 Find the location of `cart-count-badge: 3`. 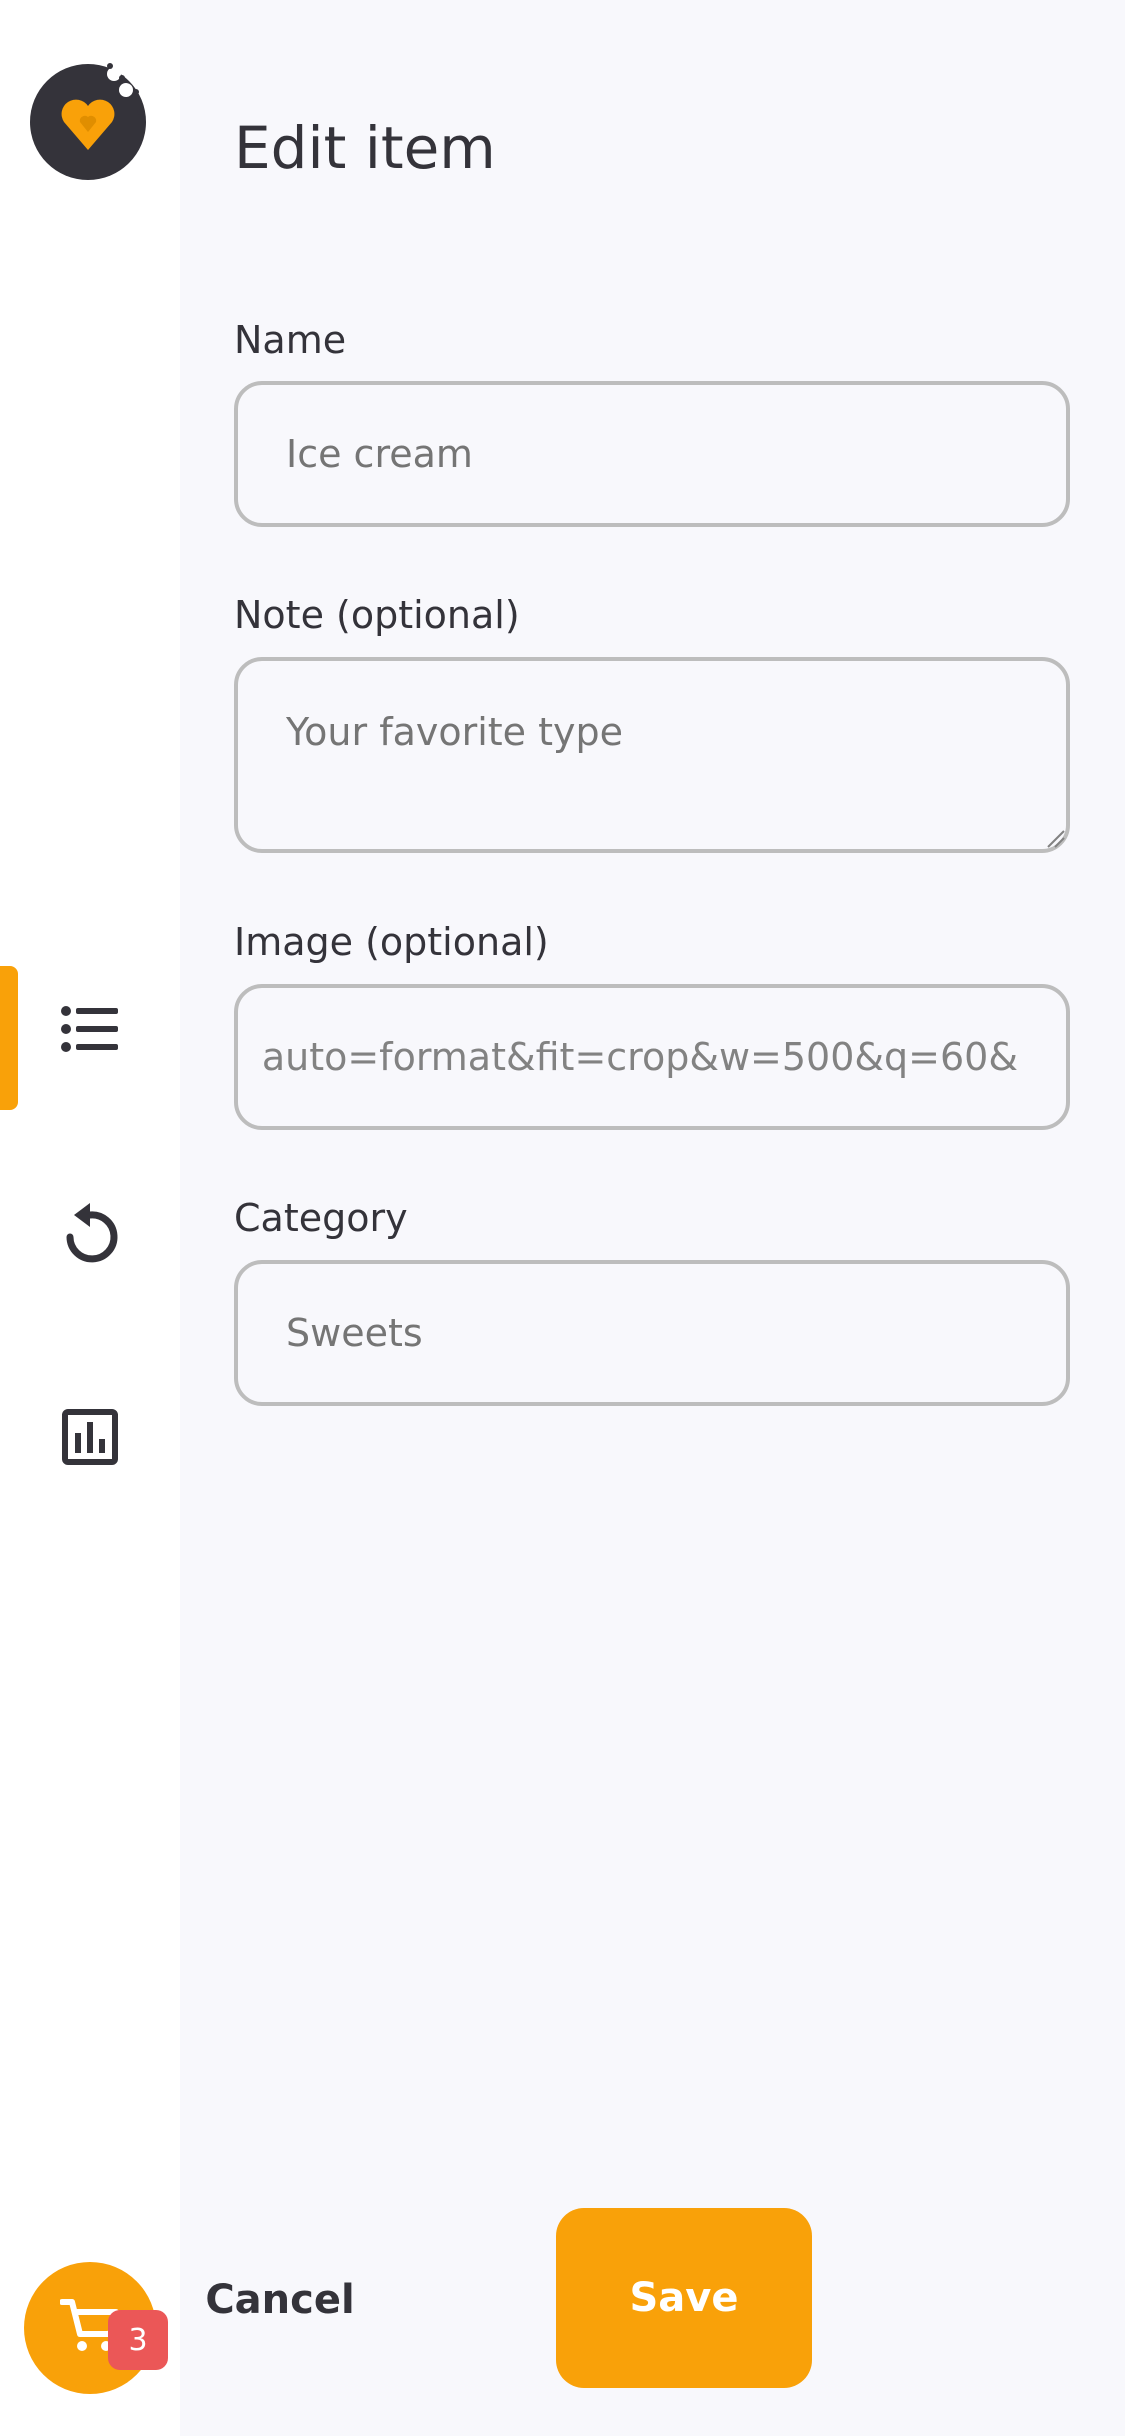

cart-count-badge: 3 is located at coordinates (138, 2340).